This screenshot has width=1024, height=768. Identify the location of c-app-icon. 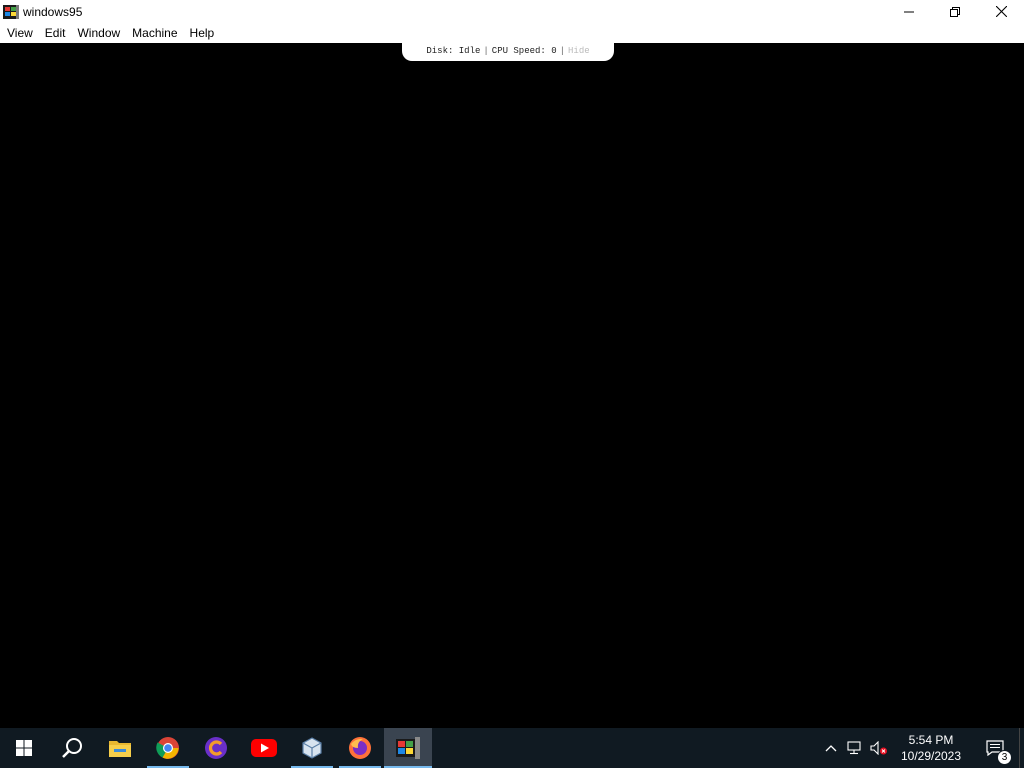
(216, 748).